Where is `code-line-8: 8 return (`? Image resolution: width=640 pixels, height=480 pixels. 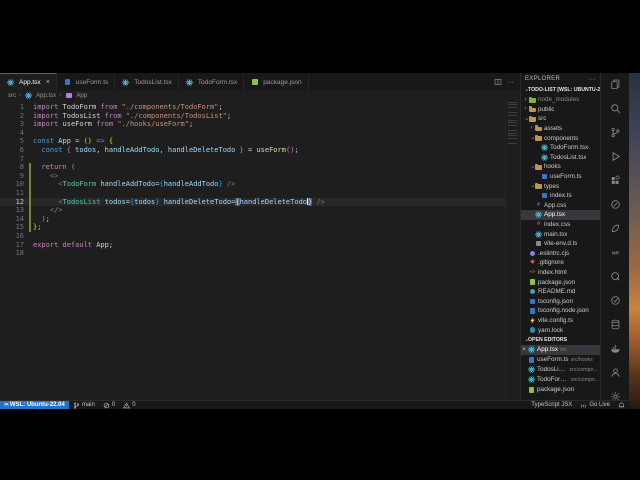
code-line-8: 8 return ( is located at coordinates (252, 167).